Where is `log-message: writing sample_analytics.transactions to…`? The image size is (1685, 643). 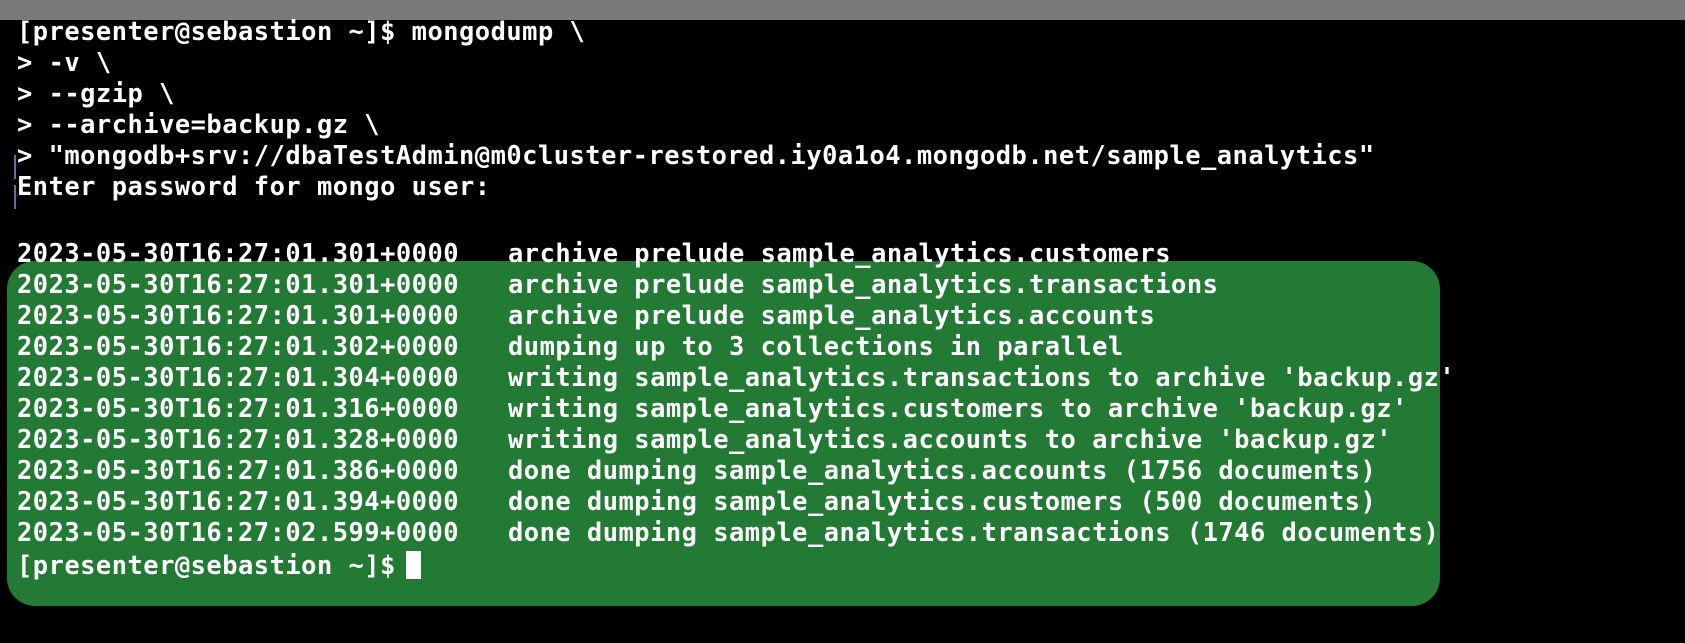
log-message: writing sample_analytics.transactions to… is located at coordinates (982, 377).